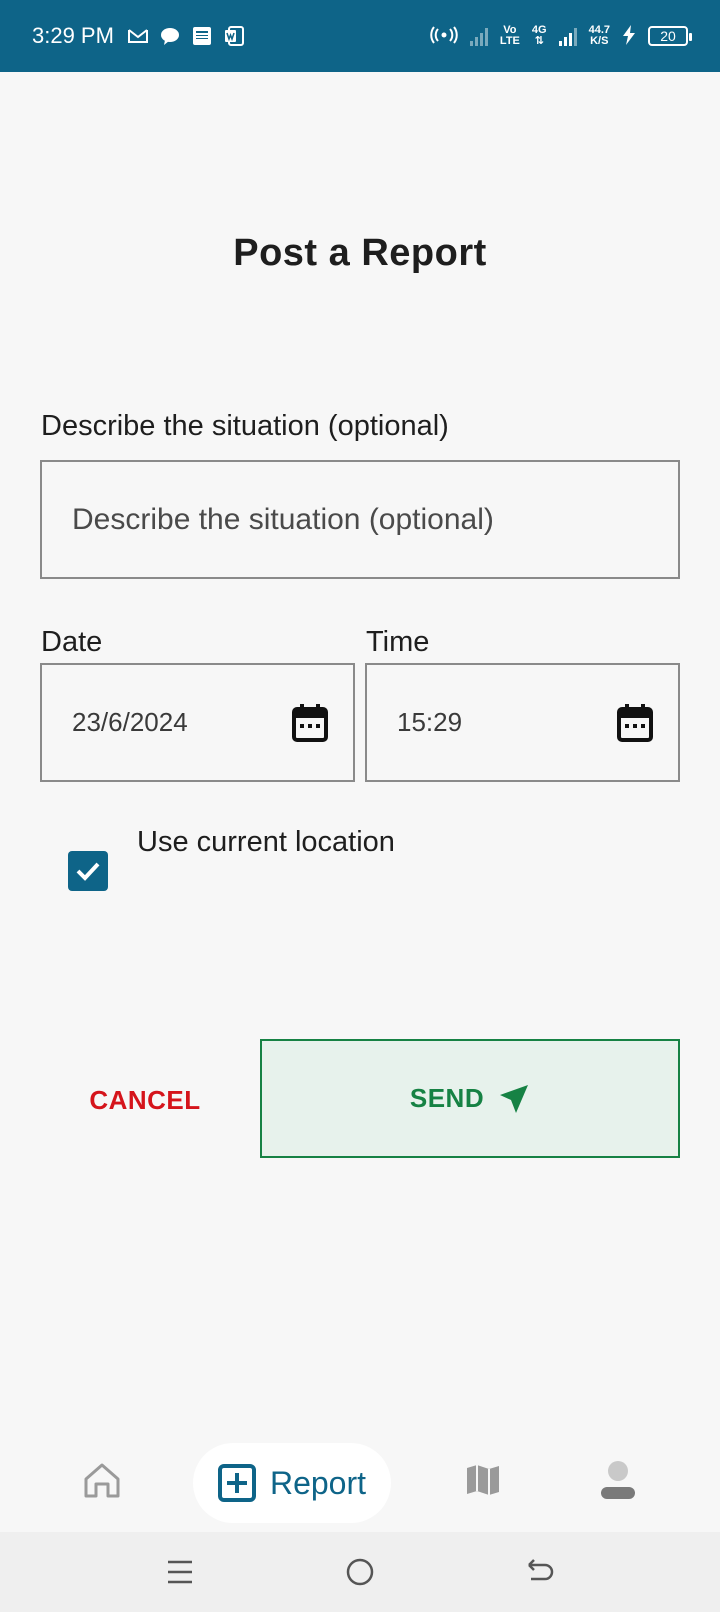 This screenshot has width=720, height=1612. I want to click on menu-icon, so click(180, 1572).